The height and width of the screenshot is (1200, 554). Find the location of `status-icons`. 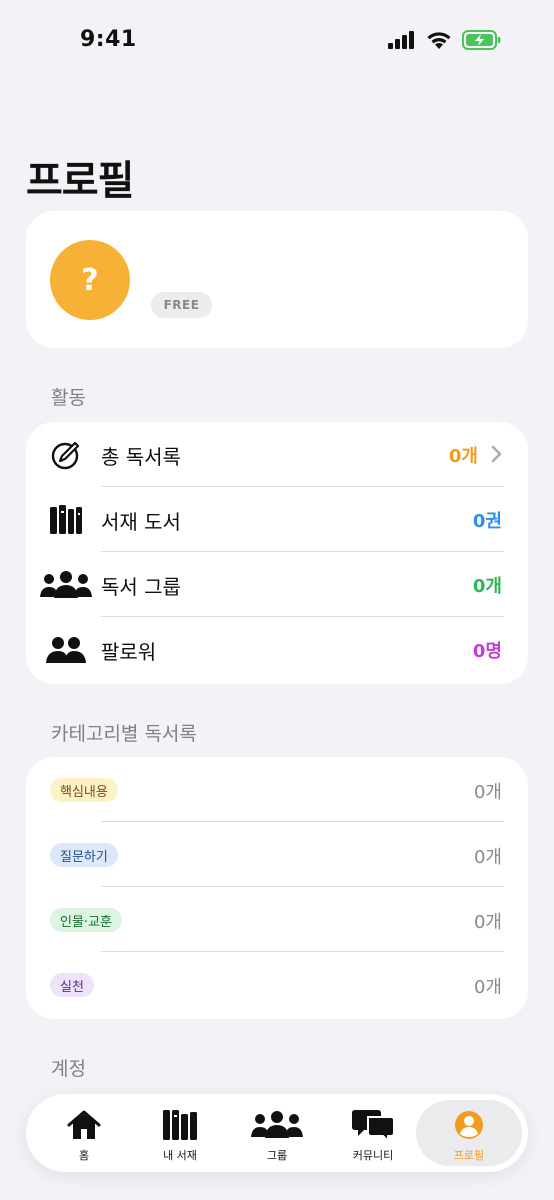

status-icons is located at coordinates (445, 40).